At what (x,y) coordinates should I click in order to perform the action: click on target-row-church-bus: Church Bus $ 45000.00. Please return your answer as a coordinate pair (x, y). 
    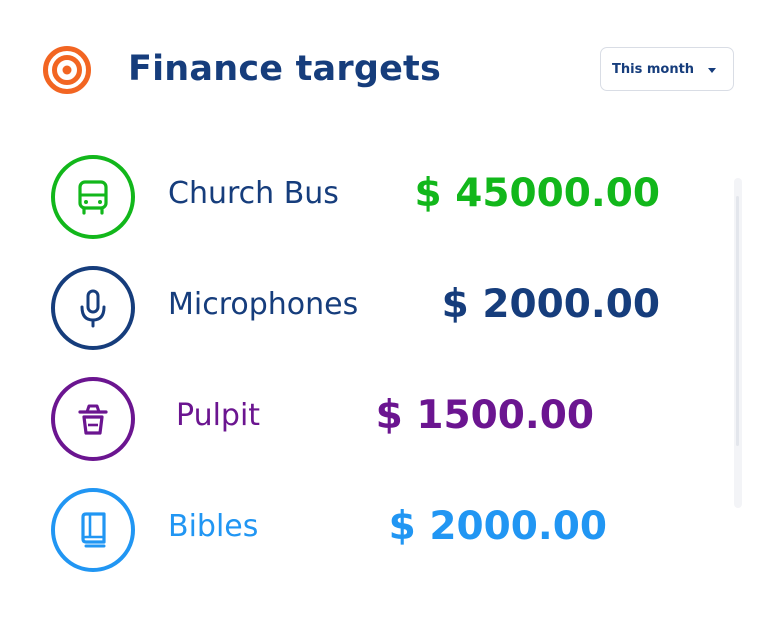
    Looking at the image, I should click on (360, 195).